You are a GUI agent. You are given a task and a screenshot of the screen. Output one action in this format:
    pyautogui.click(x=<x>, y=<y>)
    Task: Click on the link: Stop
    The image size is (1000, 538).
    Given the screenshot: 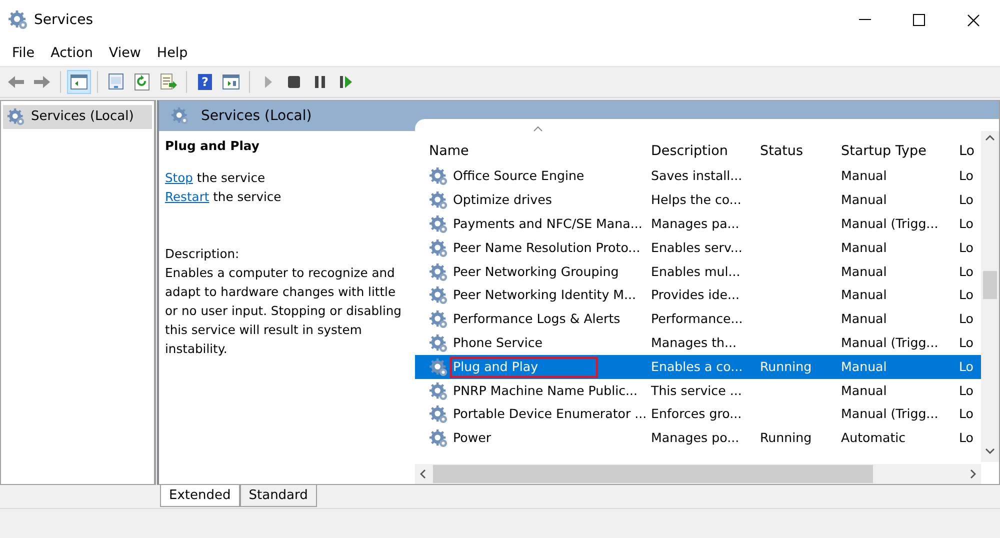 What is the action you would take?
    pyautogui.click(x=179, y=178)
    